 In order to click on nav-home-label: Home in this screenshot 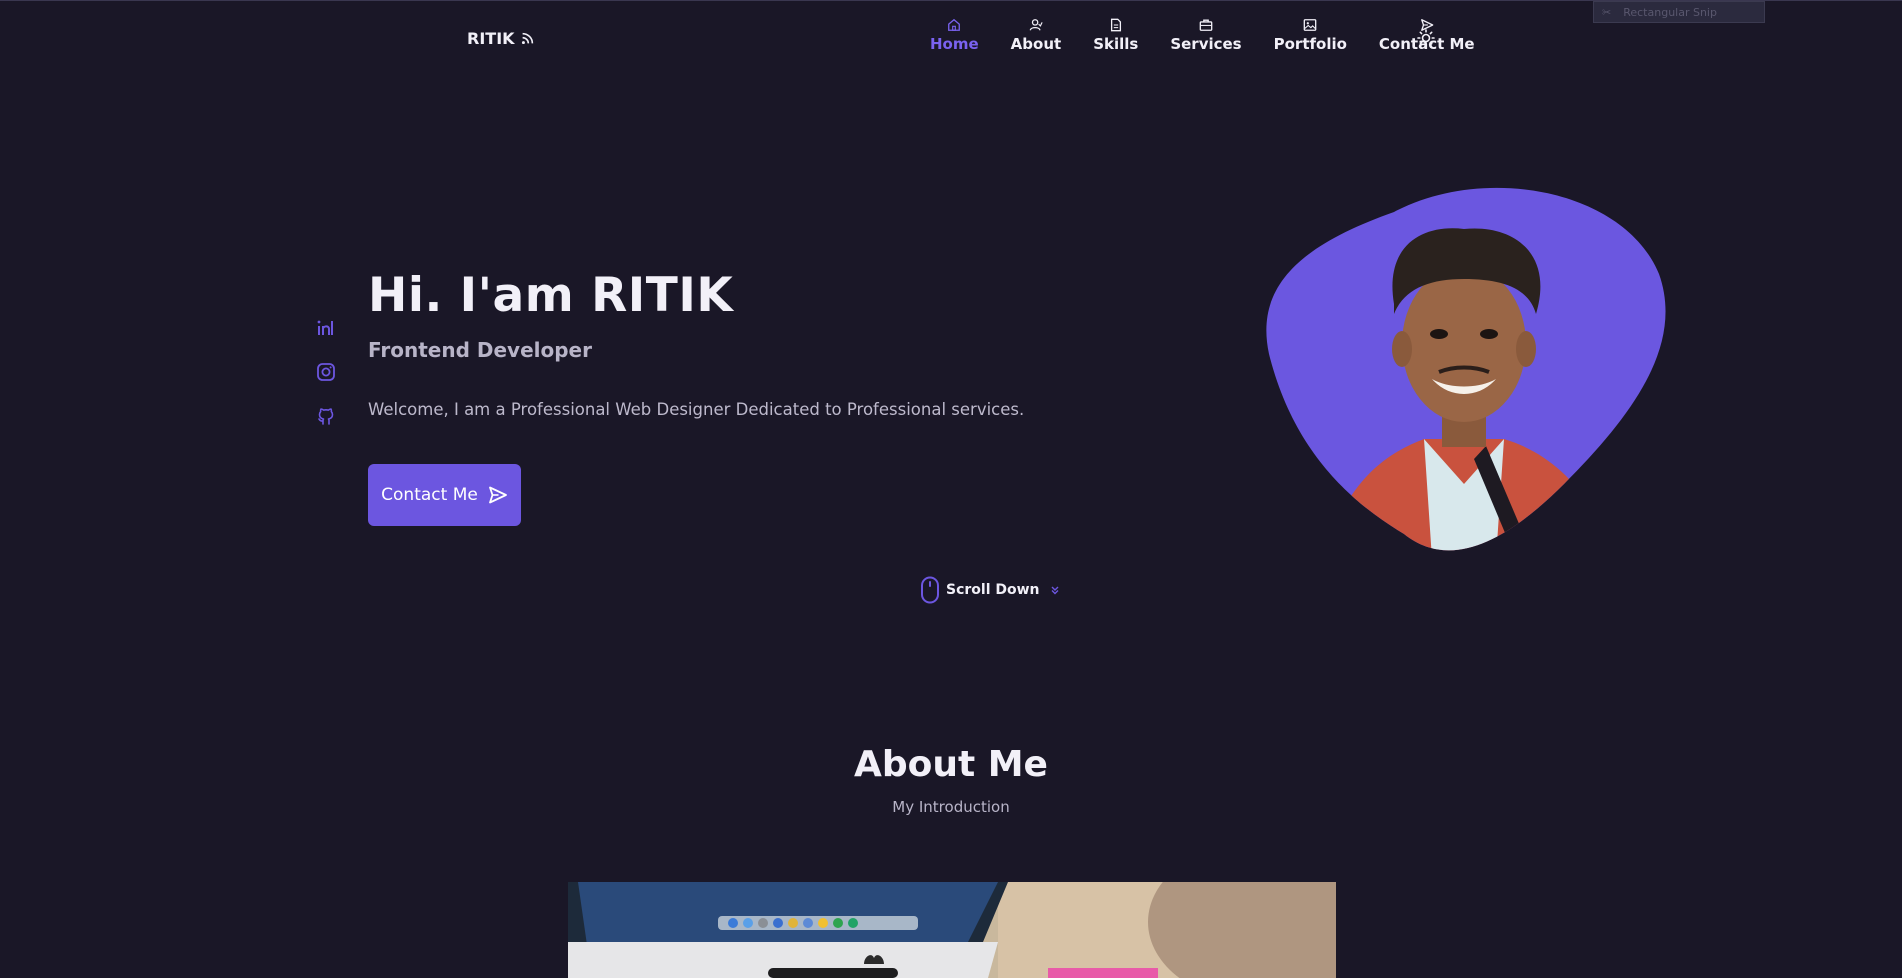, I will do `click(954, 44)`.